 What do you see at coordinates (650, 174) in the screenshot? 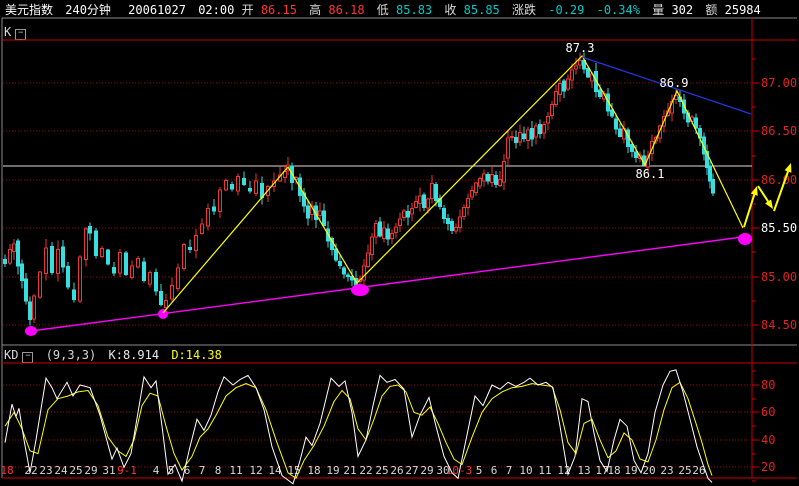
I see `pivot-price-label: 86.1` at bounding box center [650, 174].